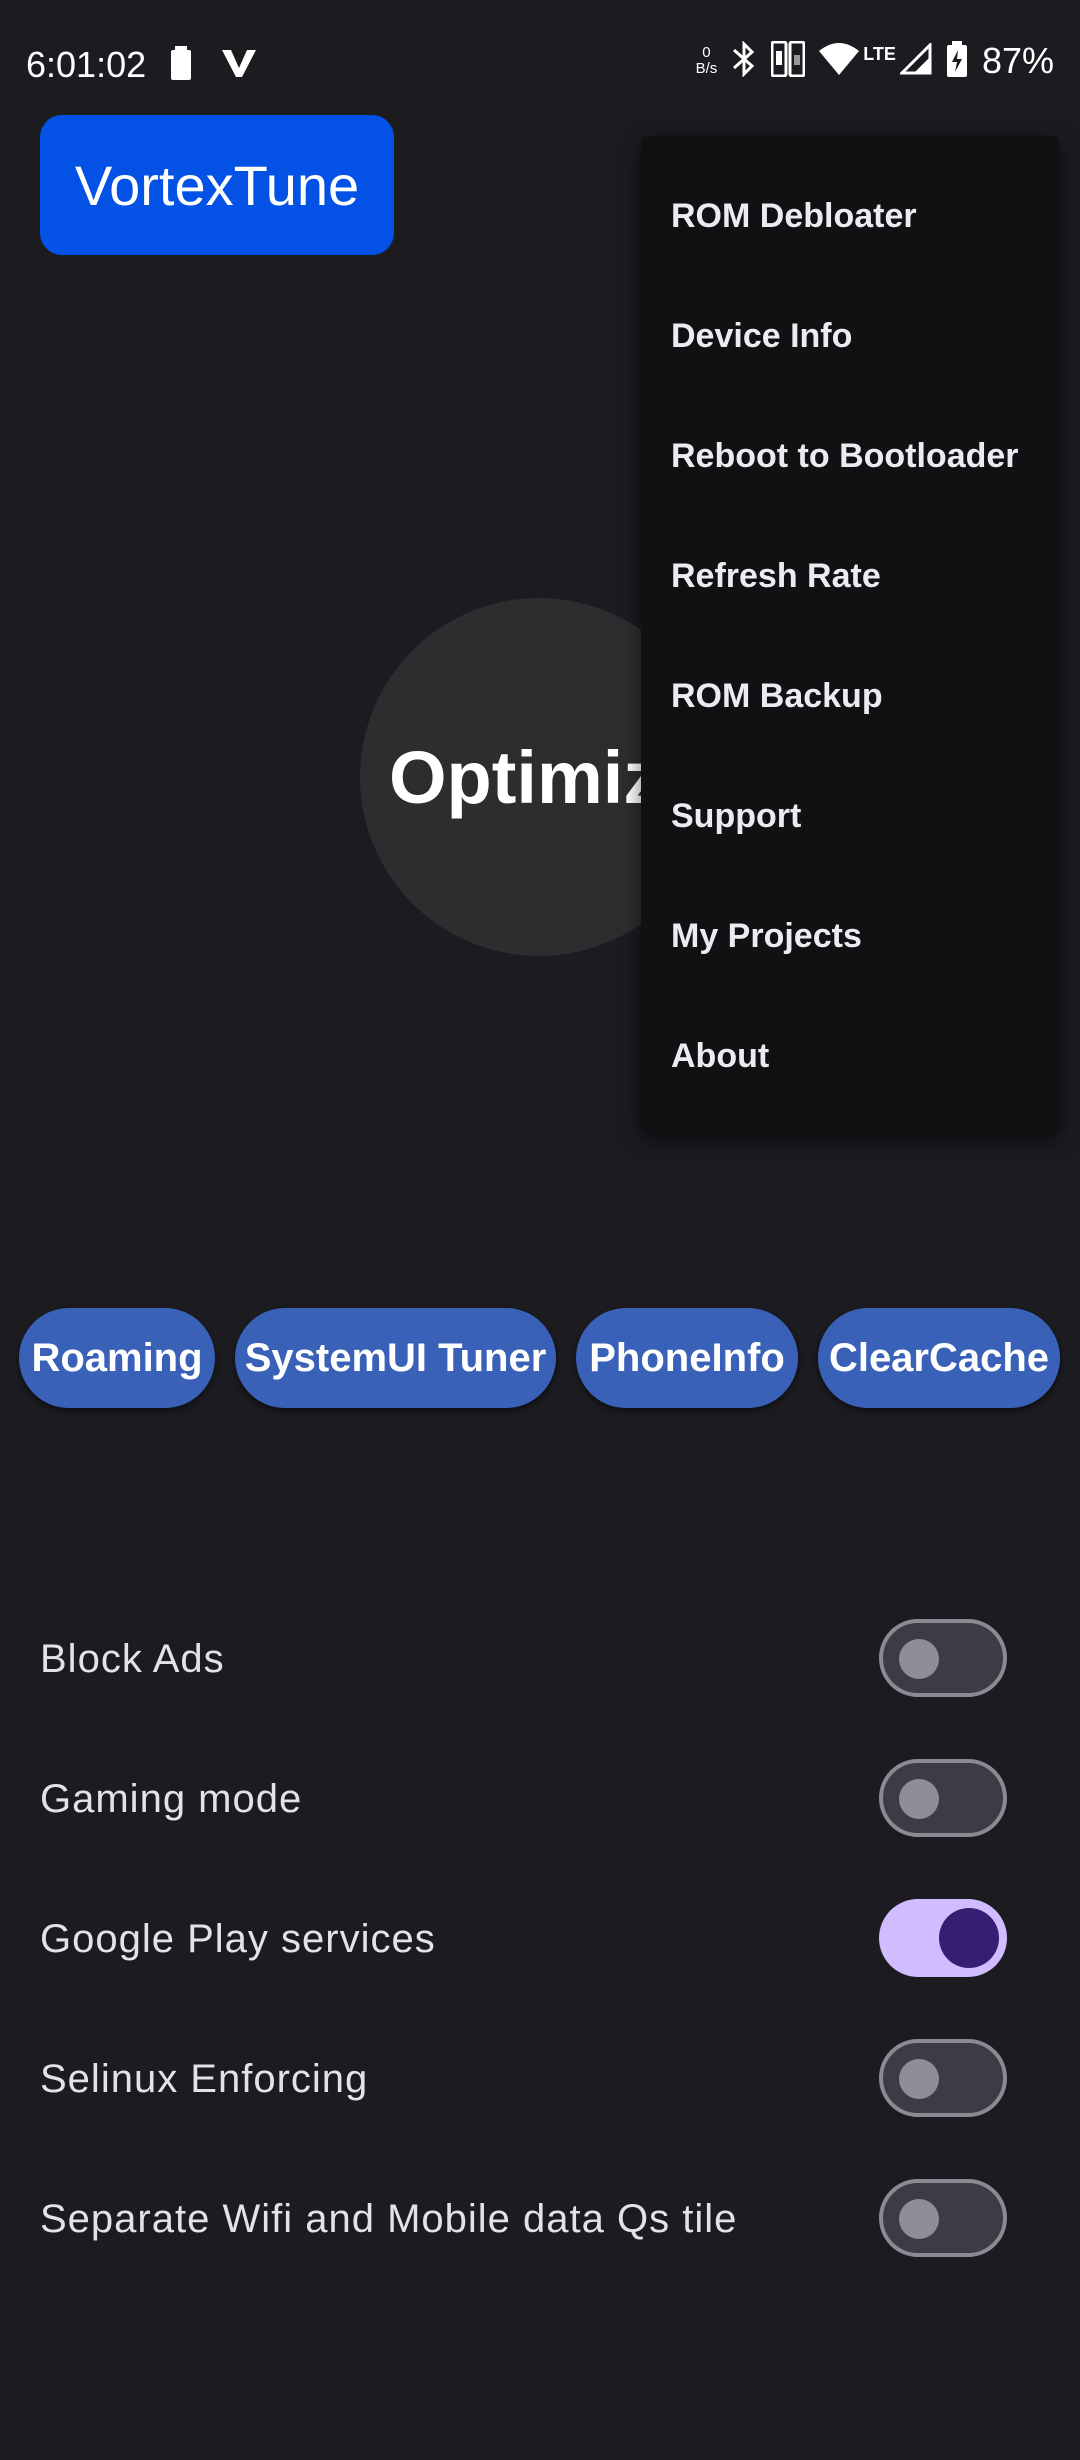 This screenshot has height=2460, width=1080. What do you see at coordinates (845, 456) in the screenshot?
I see `menu-item-reboot-bootloader: Reboot to Bootloader` at bounding box center [845, 456].